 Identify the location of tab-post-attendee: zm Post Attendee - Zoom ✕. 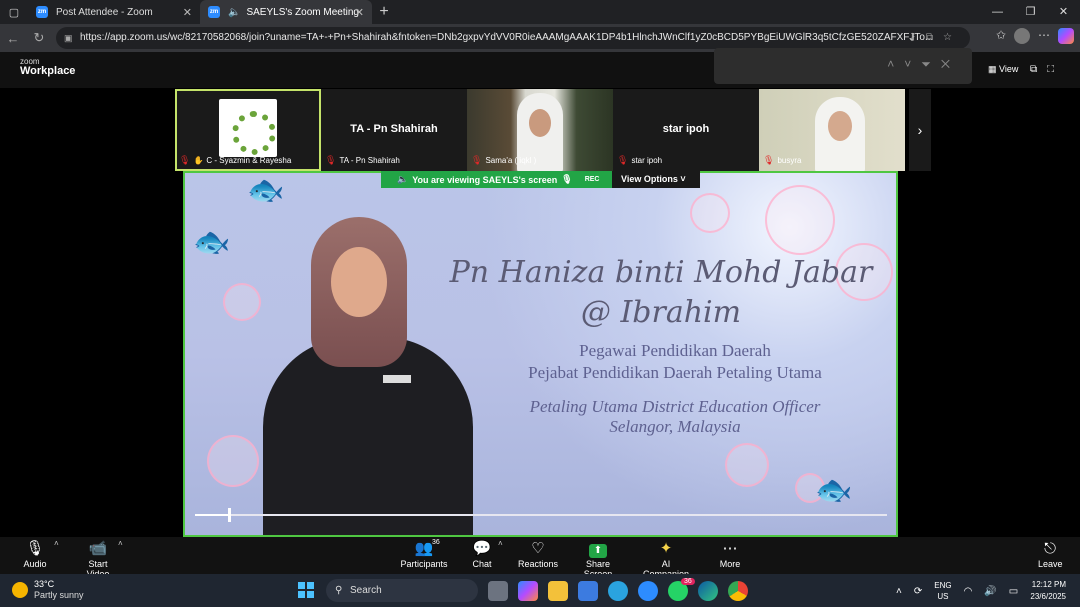
(114, 12).